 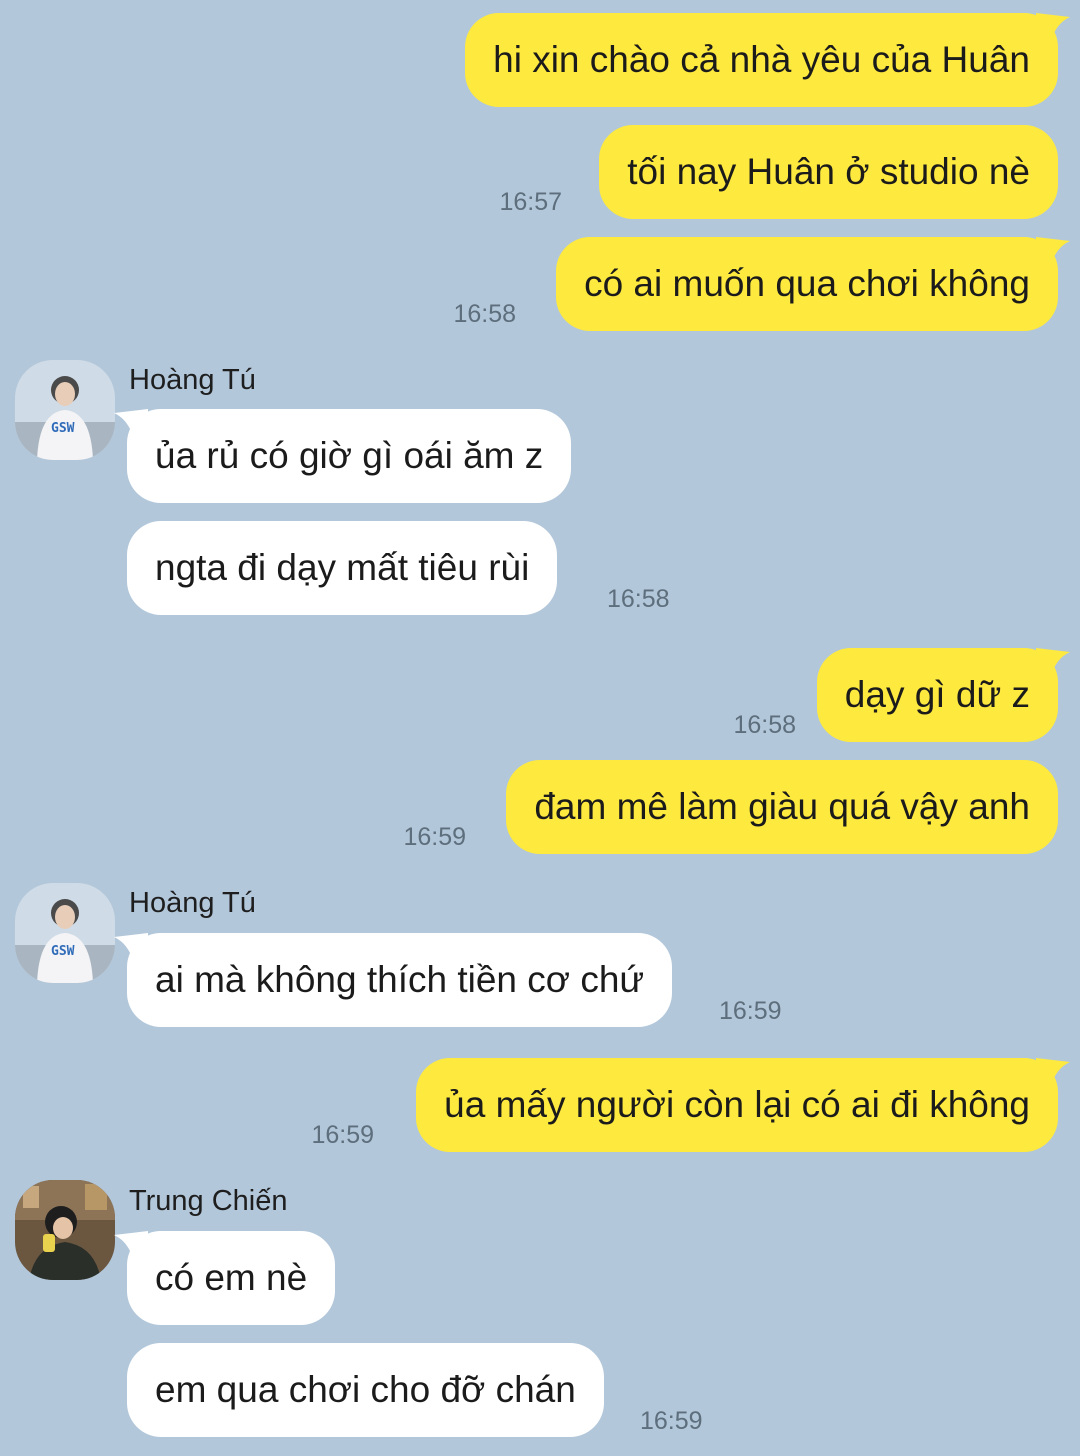 What do you see at coordinates (828, 172) in the screenshot?
I see `message-bubble-outgoing: tối nay Huân ở studio nè` at bounding box center [828, 172].